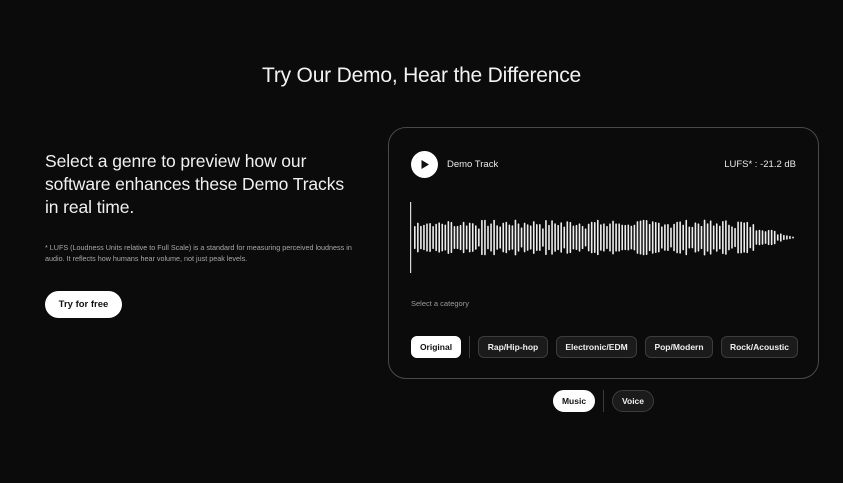  Describe the element at coordinates (83, 304) in the screenshot. I see `try-for-free-button: Try for free` at that location.